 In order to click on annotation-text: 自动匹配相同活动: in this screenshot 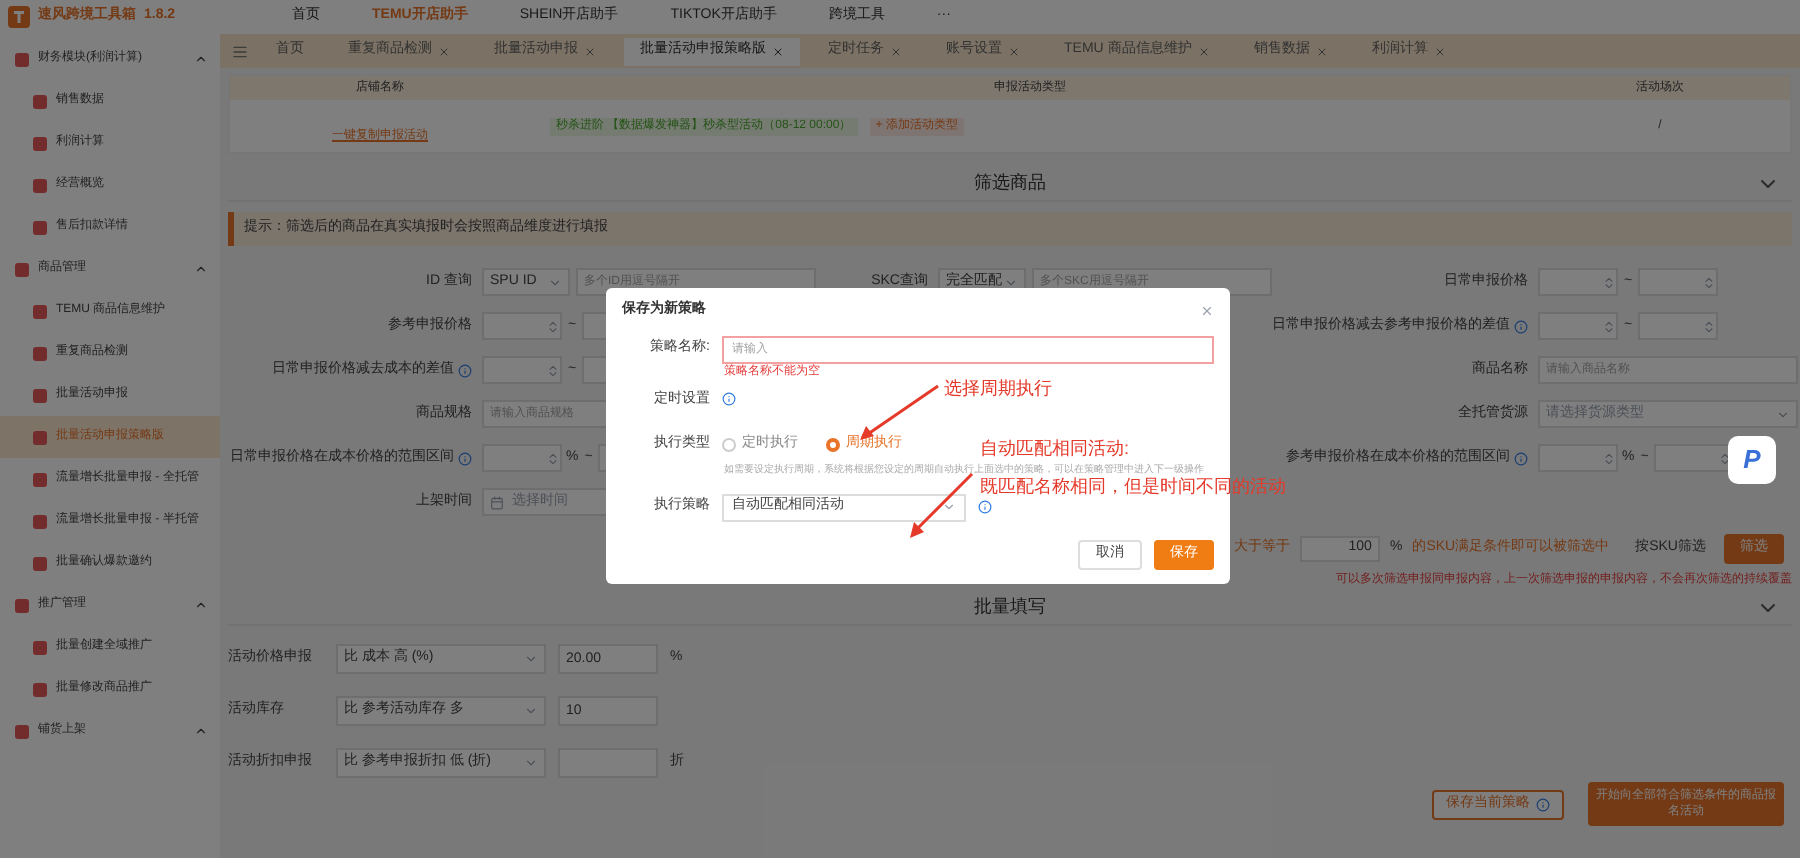, I will do `click(1055, 448)`.